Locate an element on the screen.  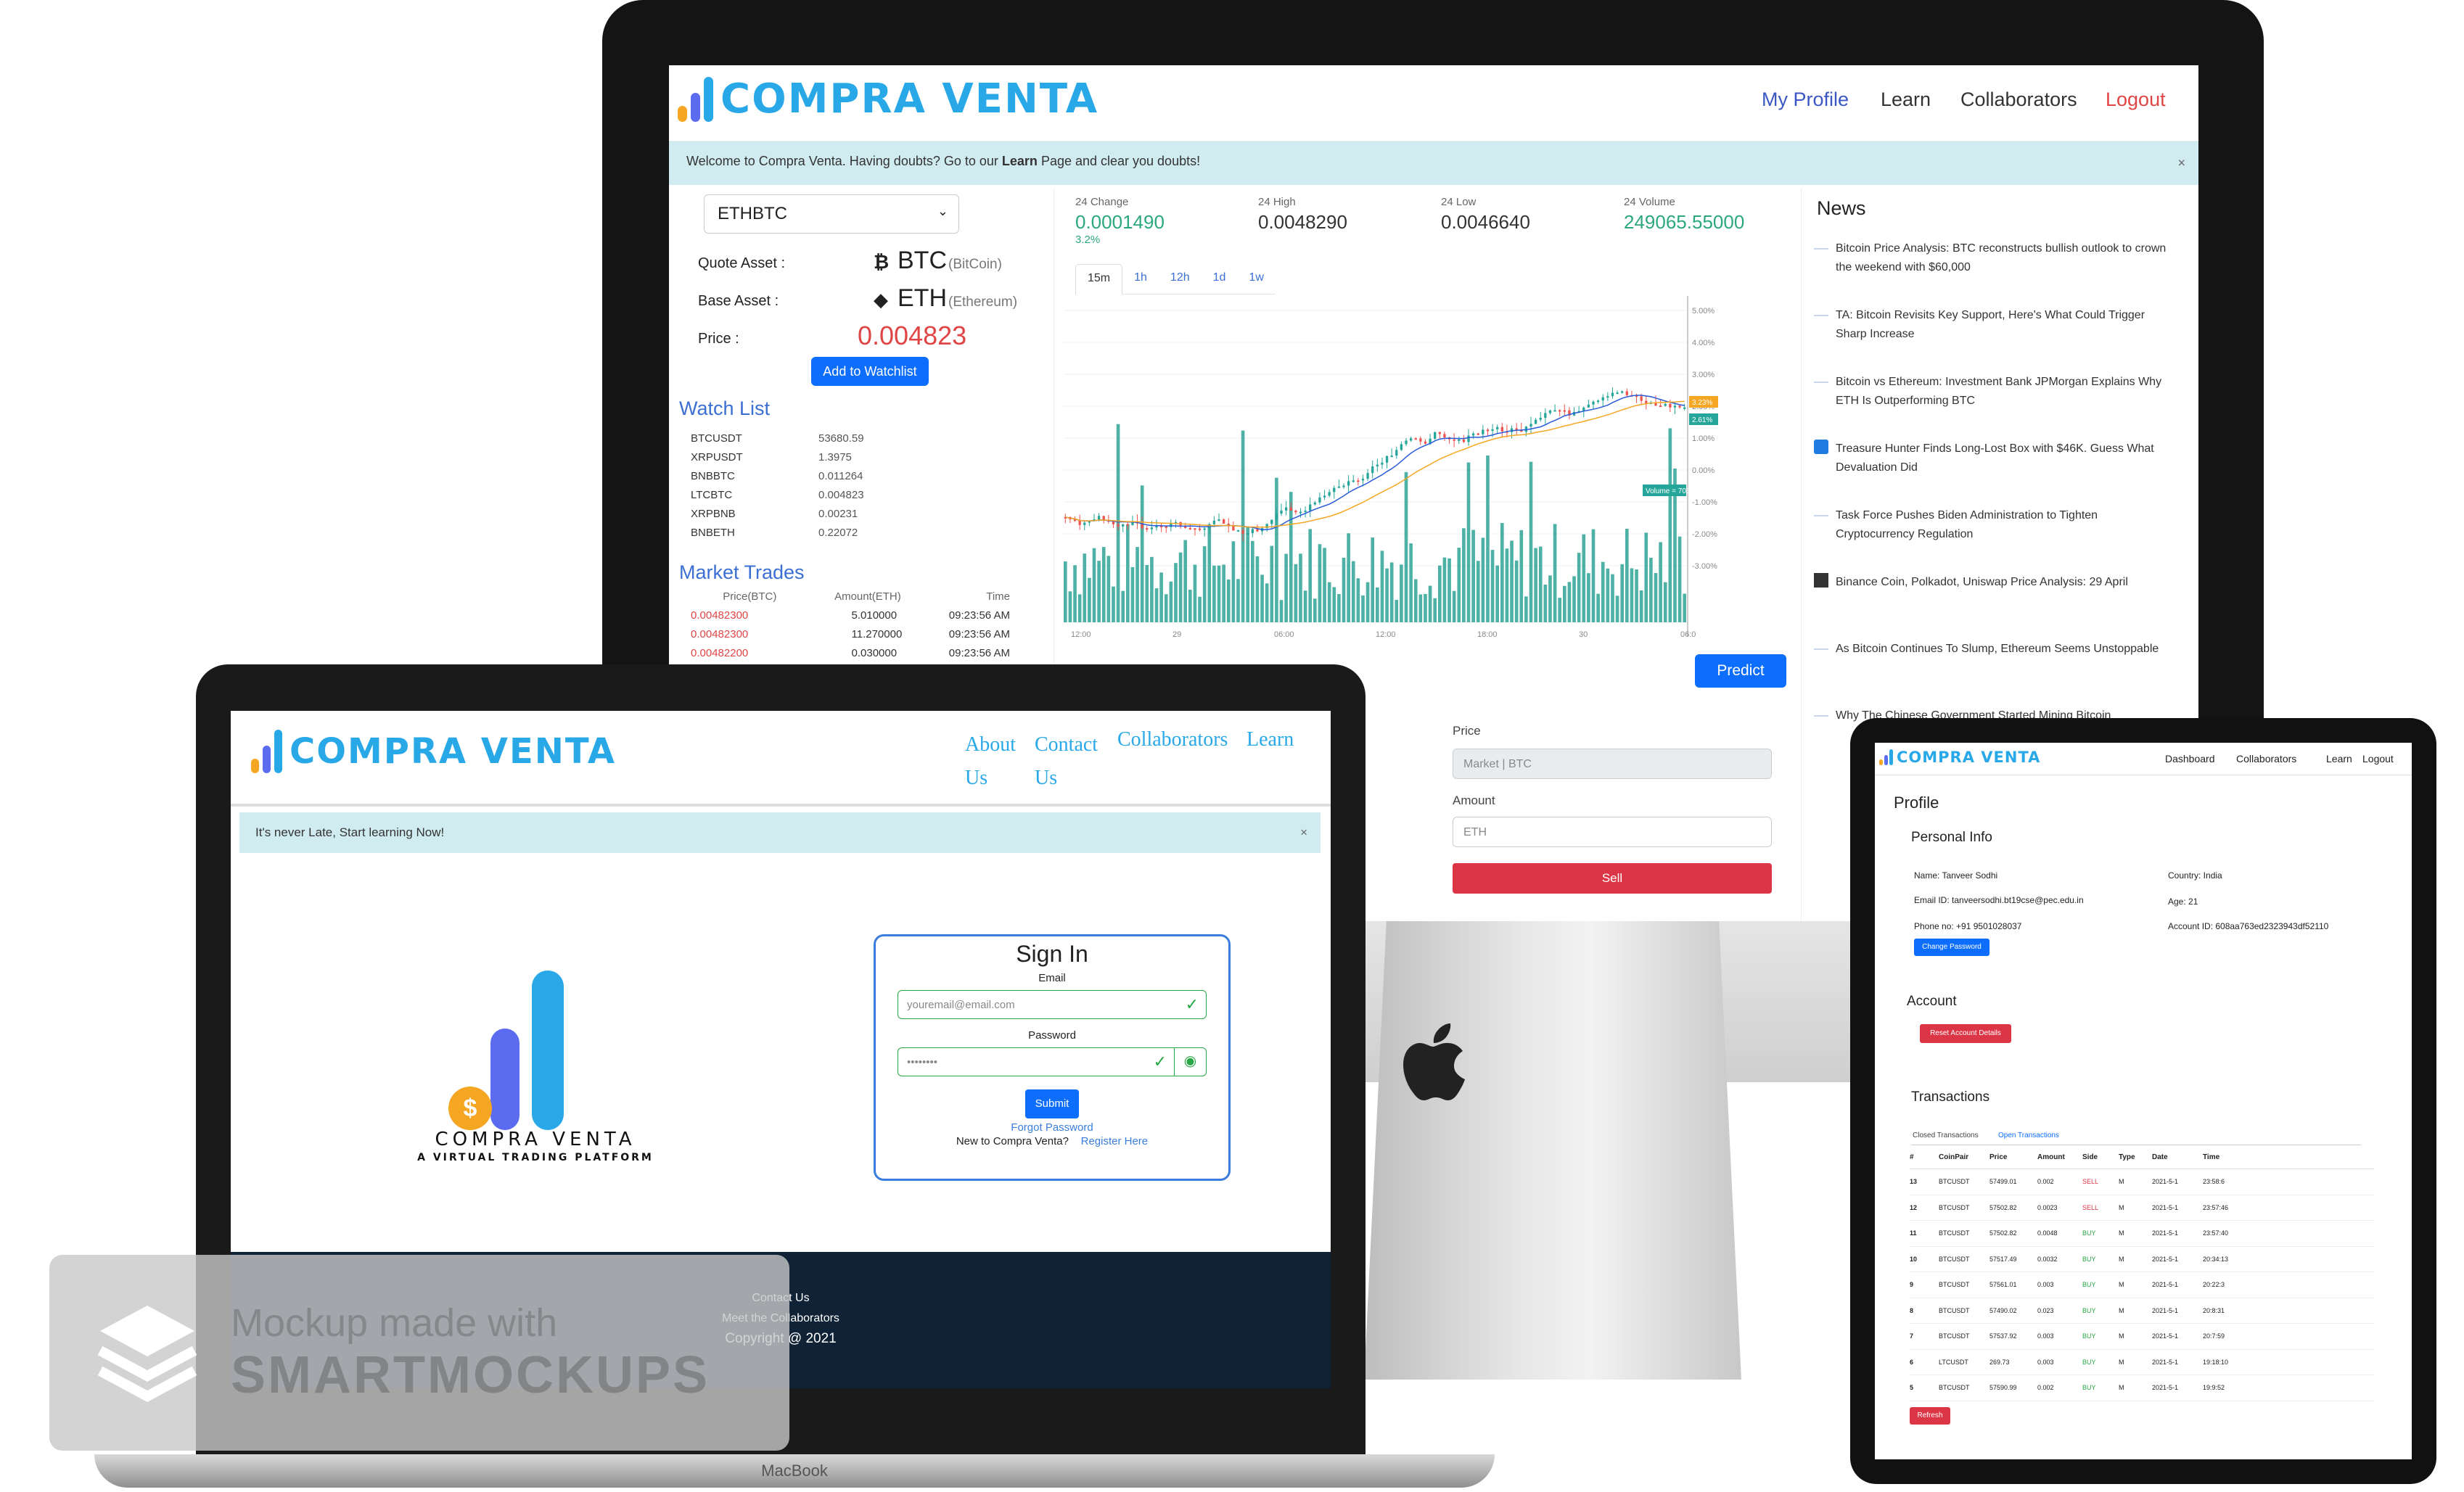
order-amount-input: ETH is located at coordinates (1612, 832).